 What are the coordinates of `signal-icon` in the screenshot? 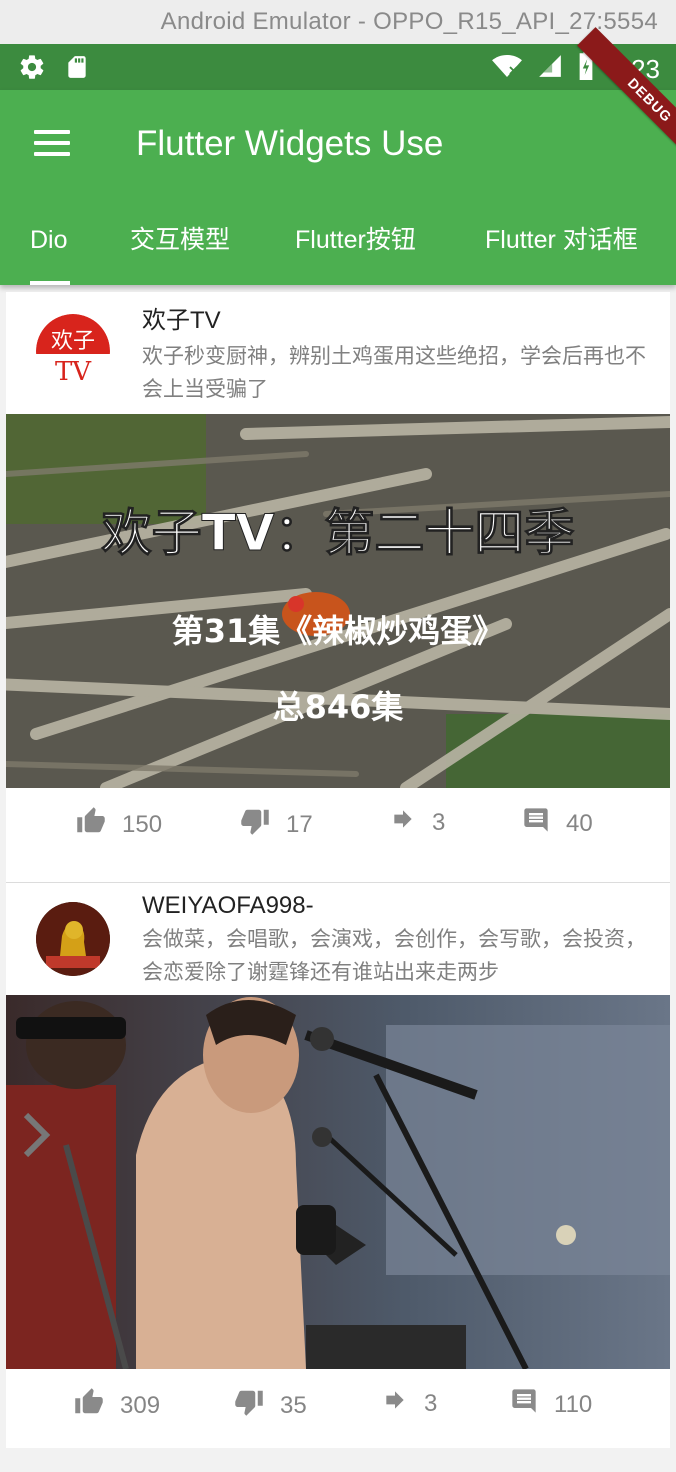 It's located at (550, 68).